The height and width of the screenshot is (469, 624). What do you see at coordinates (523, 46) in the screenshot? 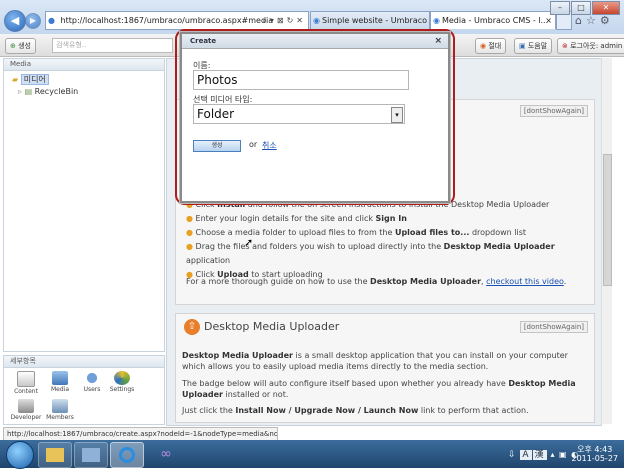
I see `help-icon: ▣` at bounding box center [523, 46].